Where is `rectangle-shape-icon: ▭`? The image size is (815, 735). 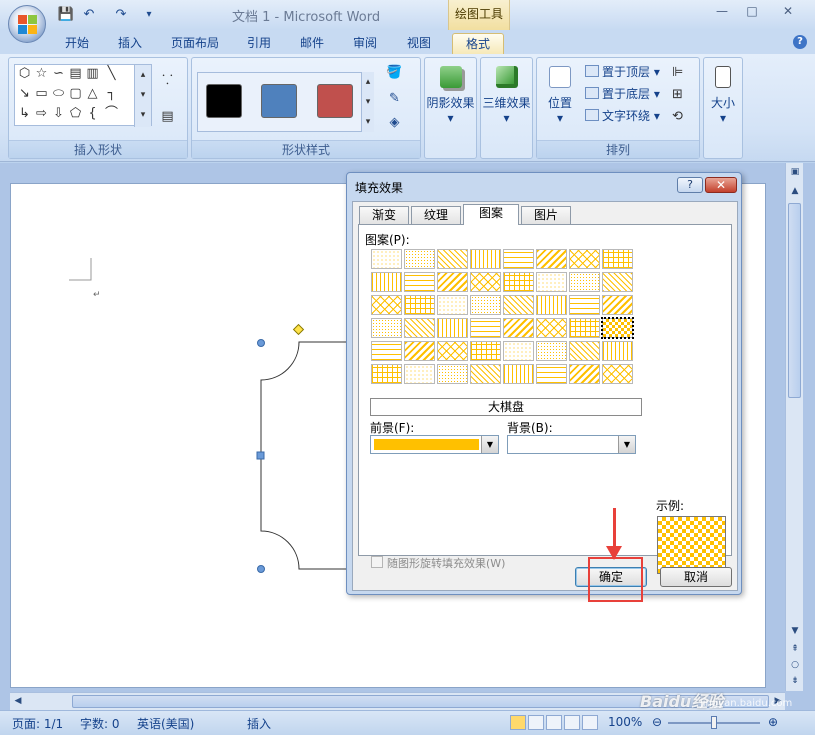 rectangle-shape-icon: ▭ is located at coordinates (41, 94).